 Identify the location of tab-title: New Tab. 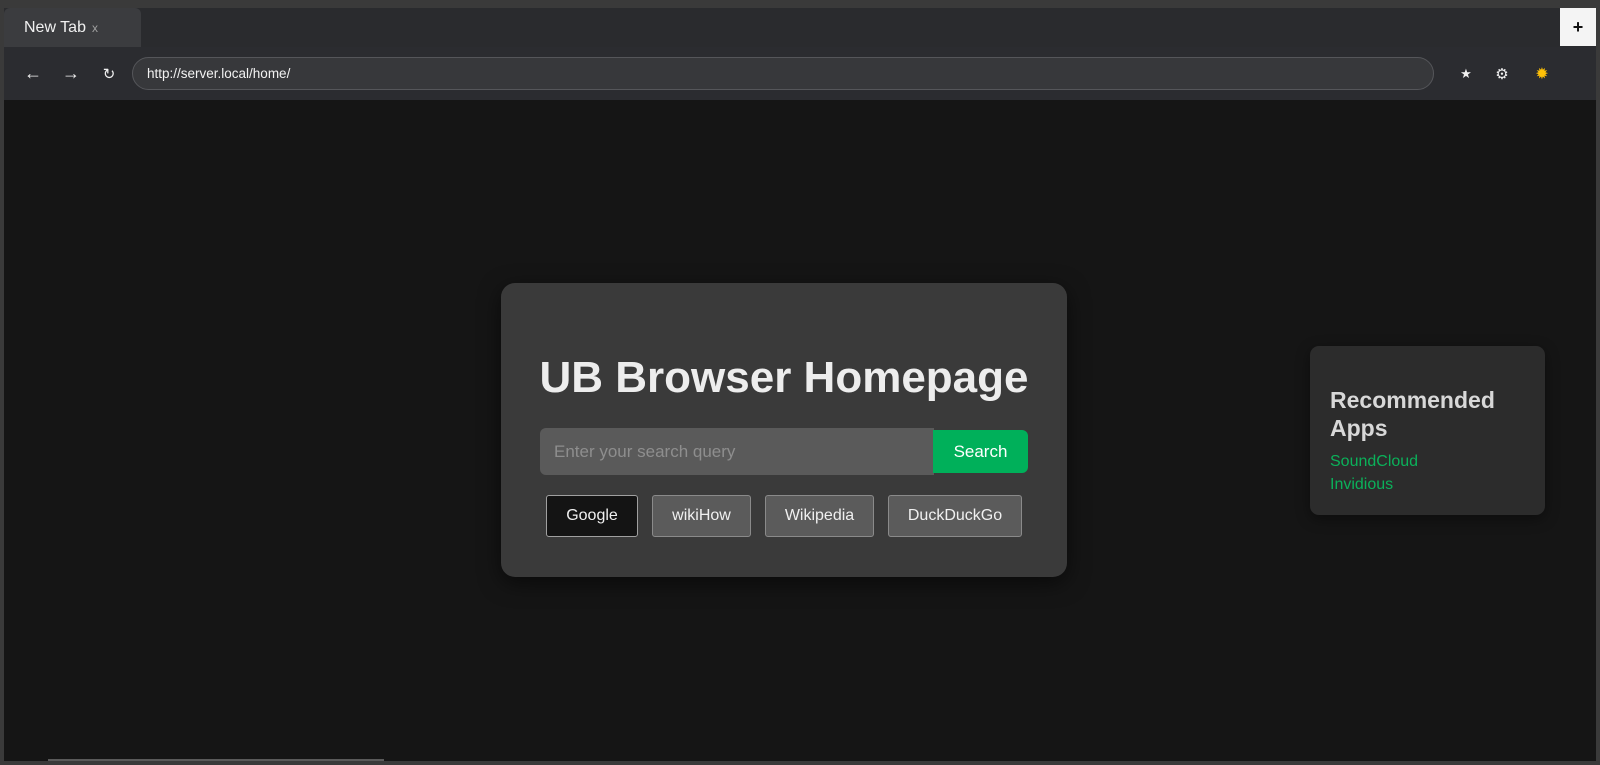
(55, 27).